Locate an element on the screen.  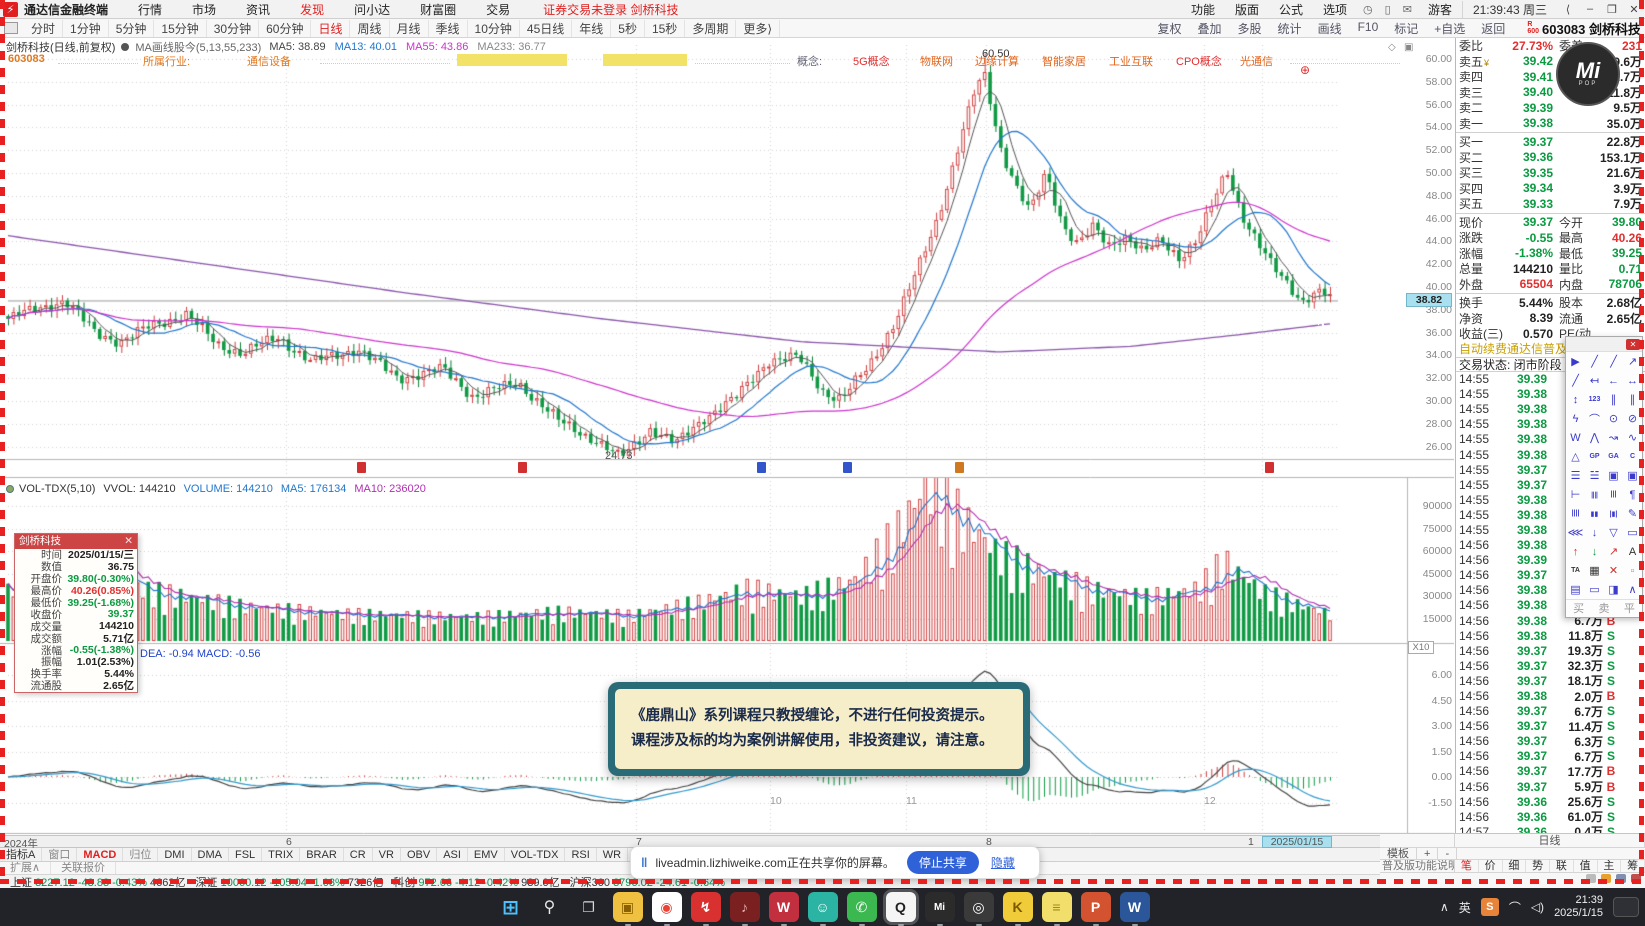
ind-tab-OBV: OBV is located at coordinates (419, 854).